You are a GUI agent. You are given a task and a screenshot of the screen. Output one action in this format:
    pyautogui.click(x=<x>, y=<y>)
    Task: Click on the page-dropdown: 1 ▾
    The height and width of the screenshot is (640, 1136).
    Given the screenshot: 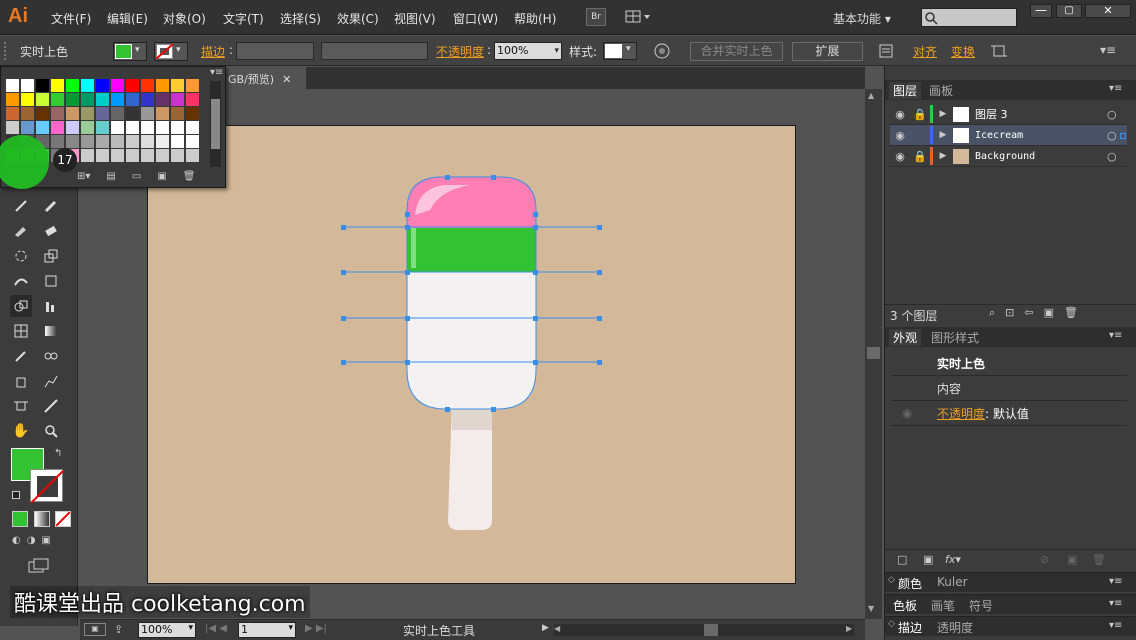 What is the action you would take?
    pyautogui.click(x=267, y=630)
    